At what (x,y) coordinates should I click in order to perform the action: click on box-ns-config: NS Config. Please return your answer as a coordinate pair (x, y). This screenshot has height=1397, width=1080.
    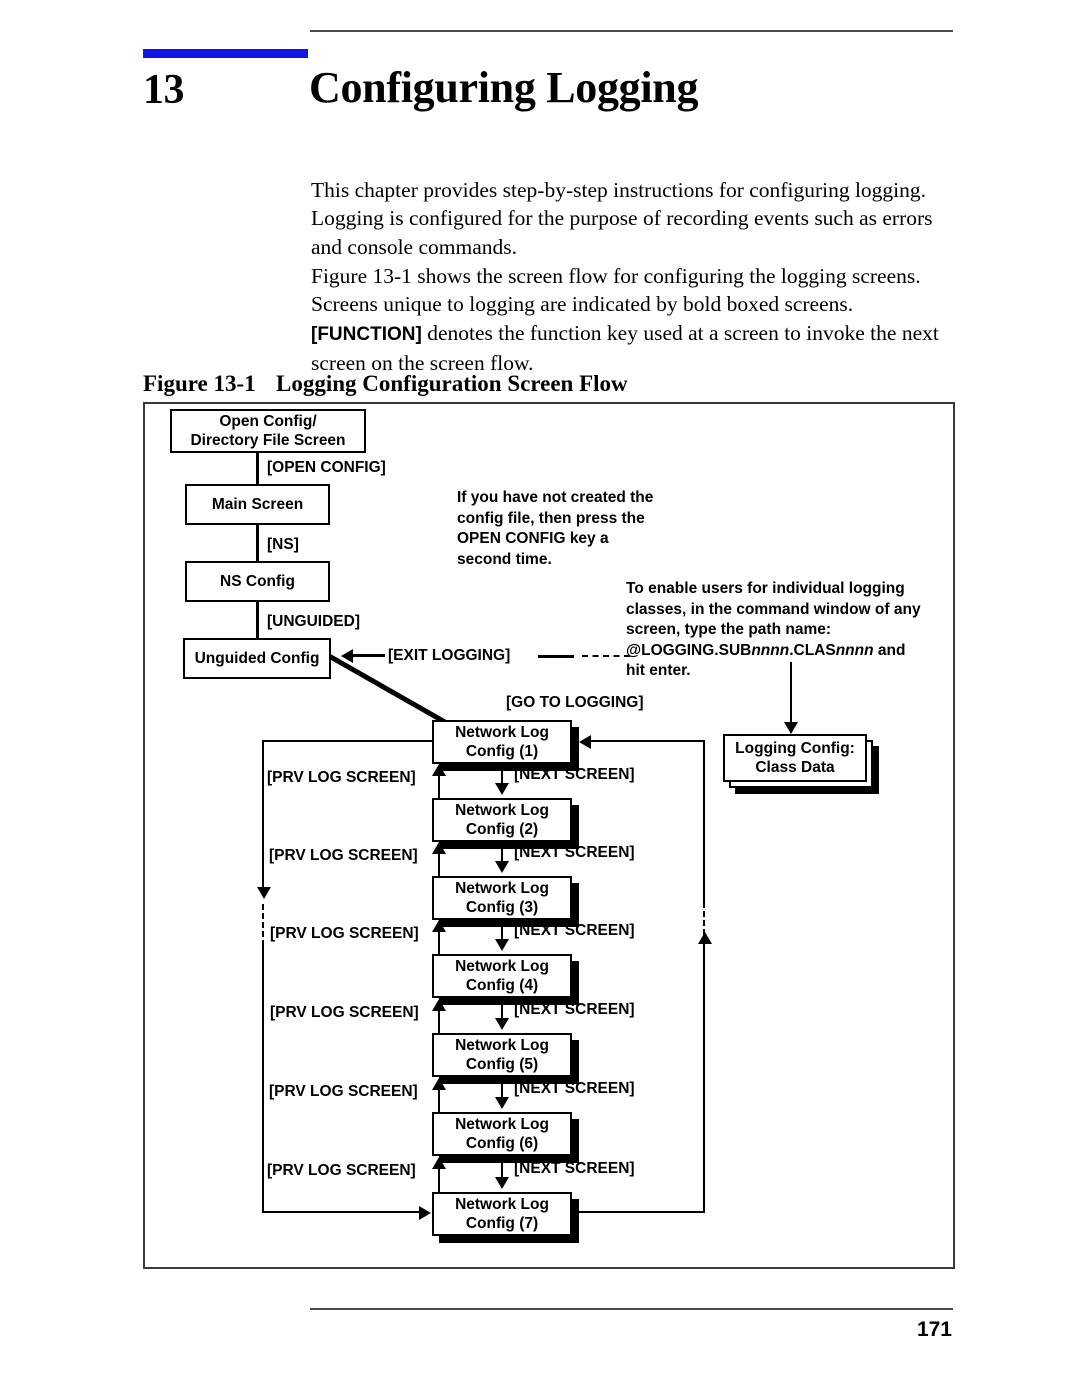
    Looking at the image, I should click on (257, 581).